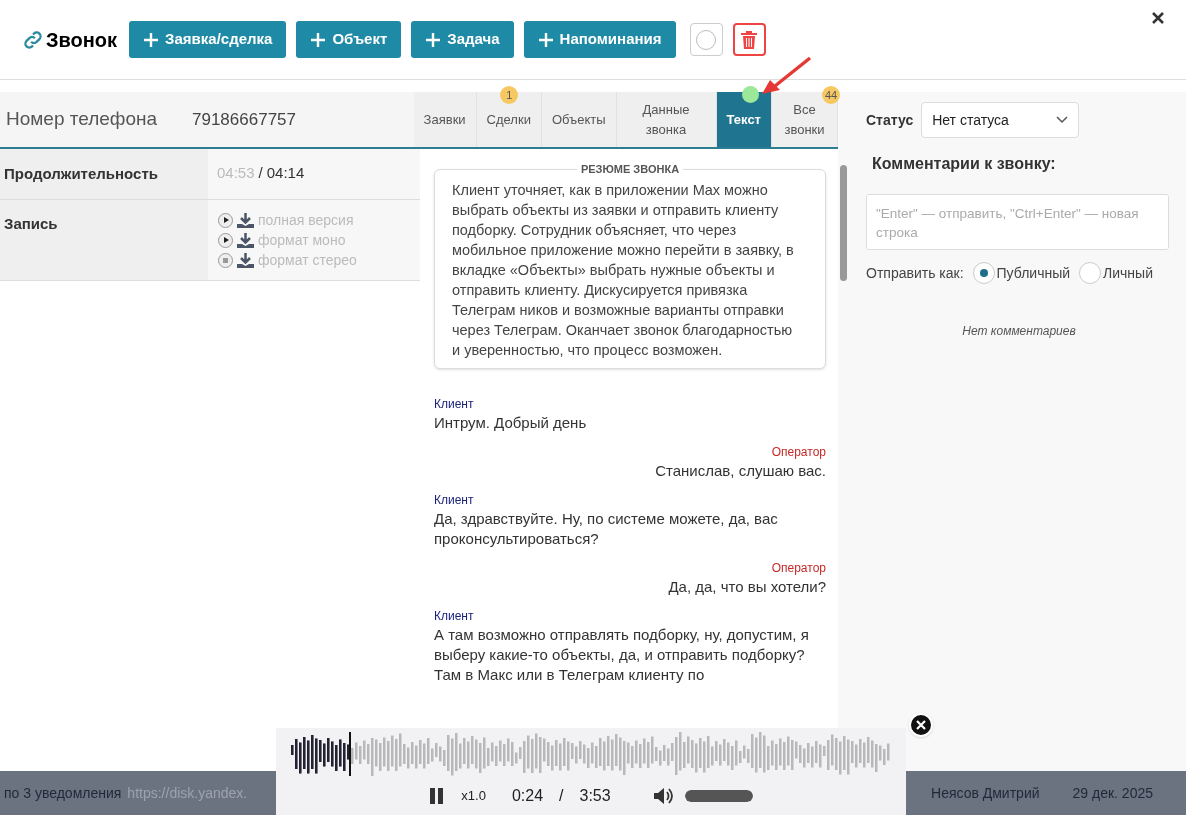  I want to click on trash-icon, so click(749, 39).